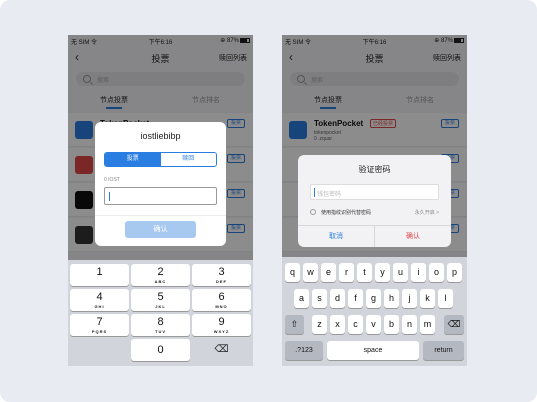  Describe the element at coordinates (337, 324) in the screenshot. I see `key-x: x` at that location.